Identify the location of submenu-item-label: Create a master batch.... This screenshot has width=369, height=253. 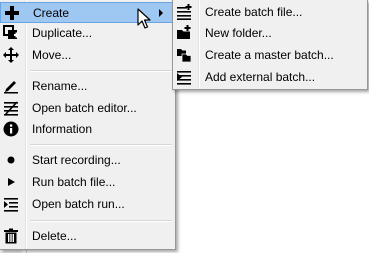
(269, 55).